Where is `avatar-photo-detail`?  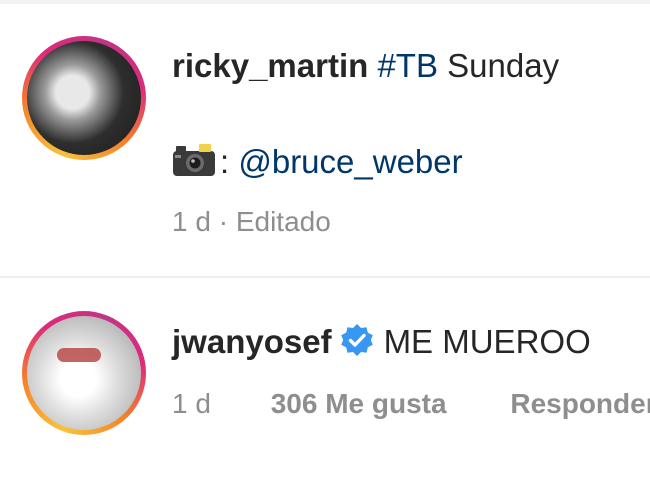 avatar-photo-detail is located at coordinates (79, 355).